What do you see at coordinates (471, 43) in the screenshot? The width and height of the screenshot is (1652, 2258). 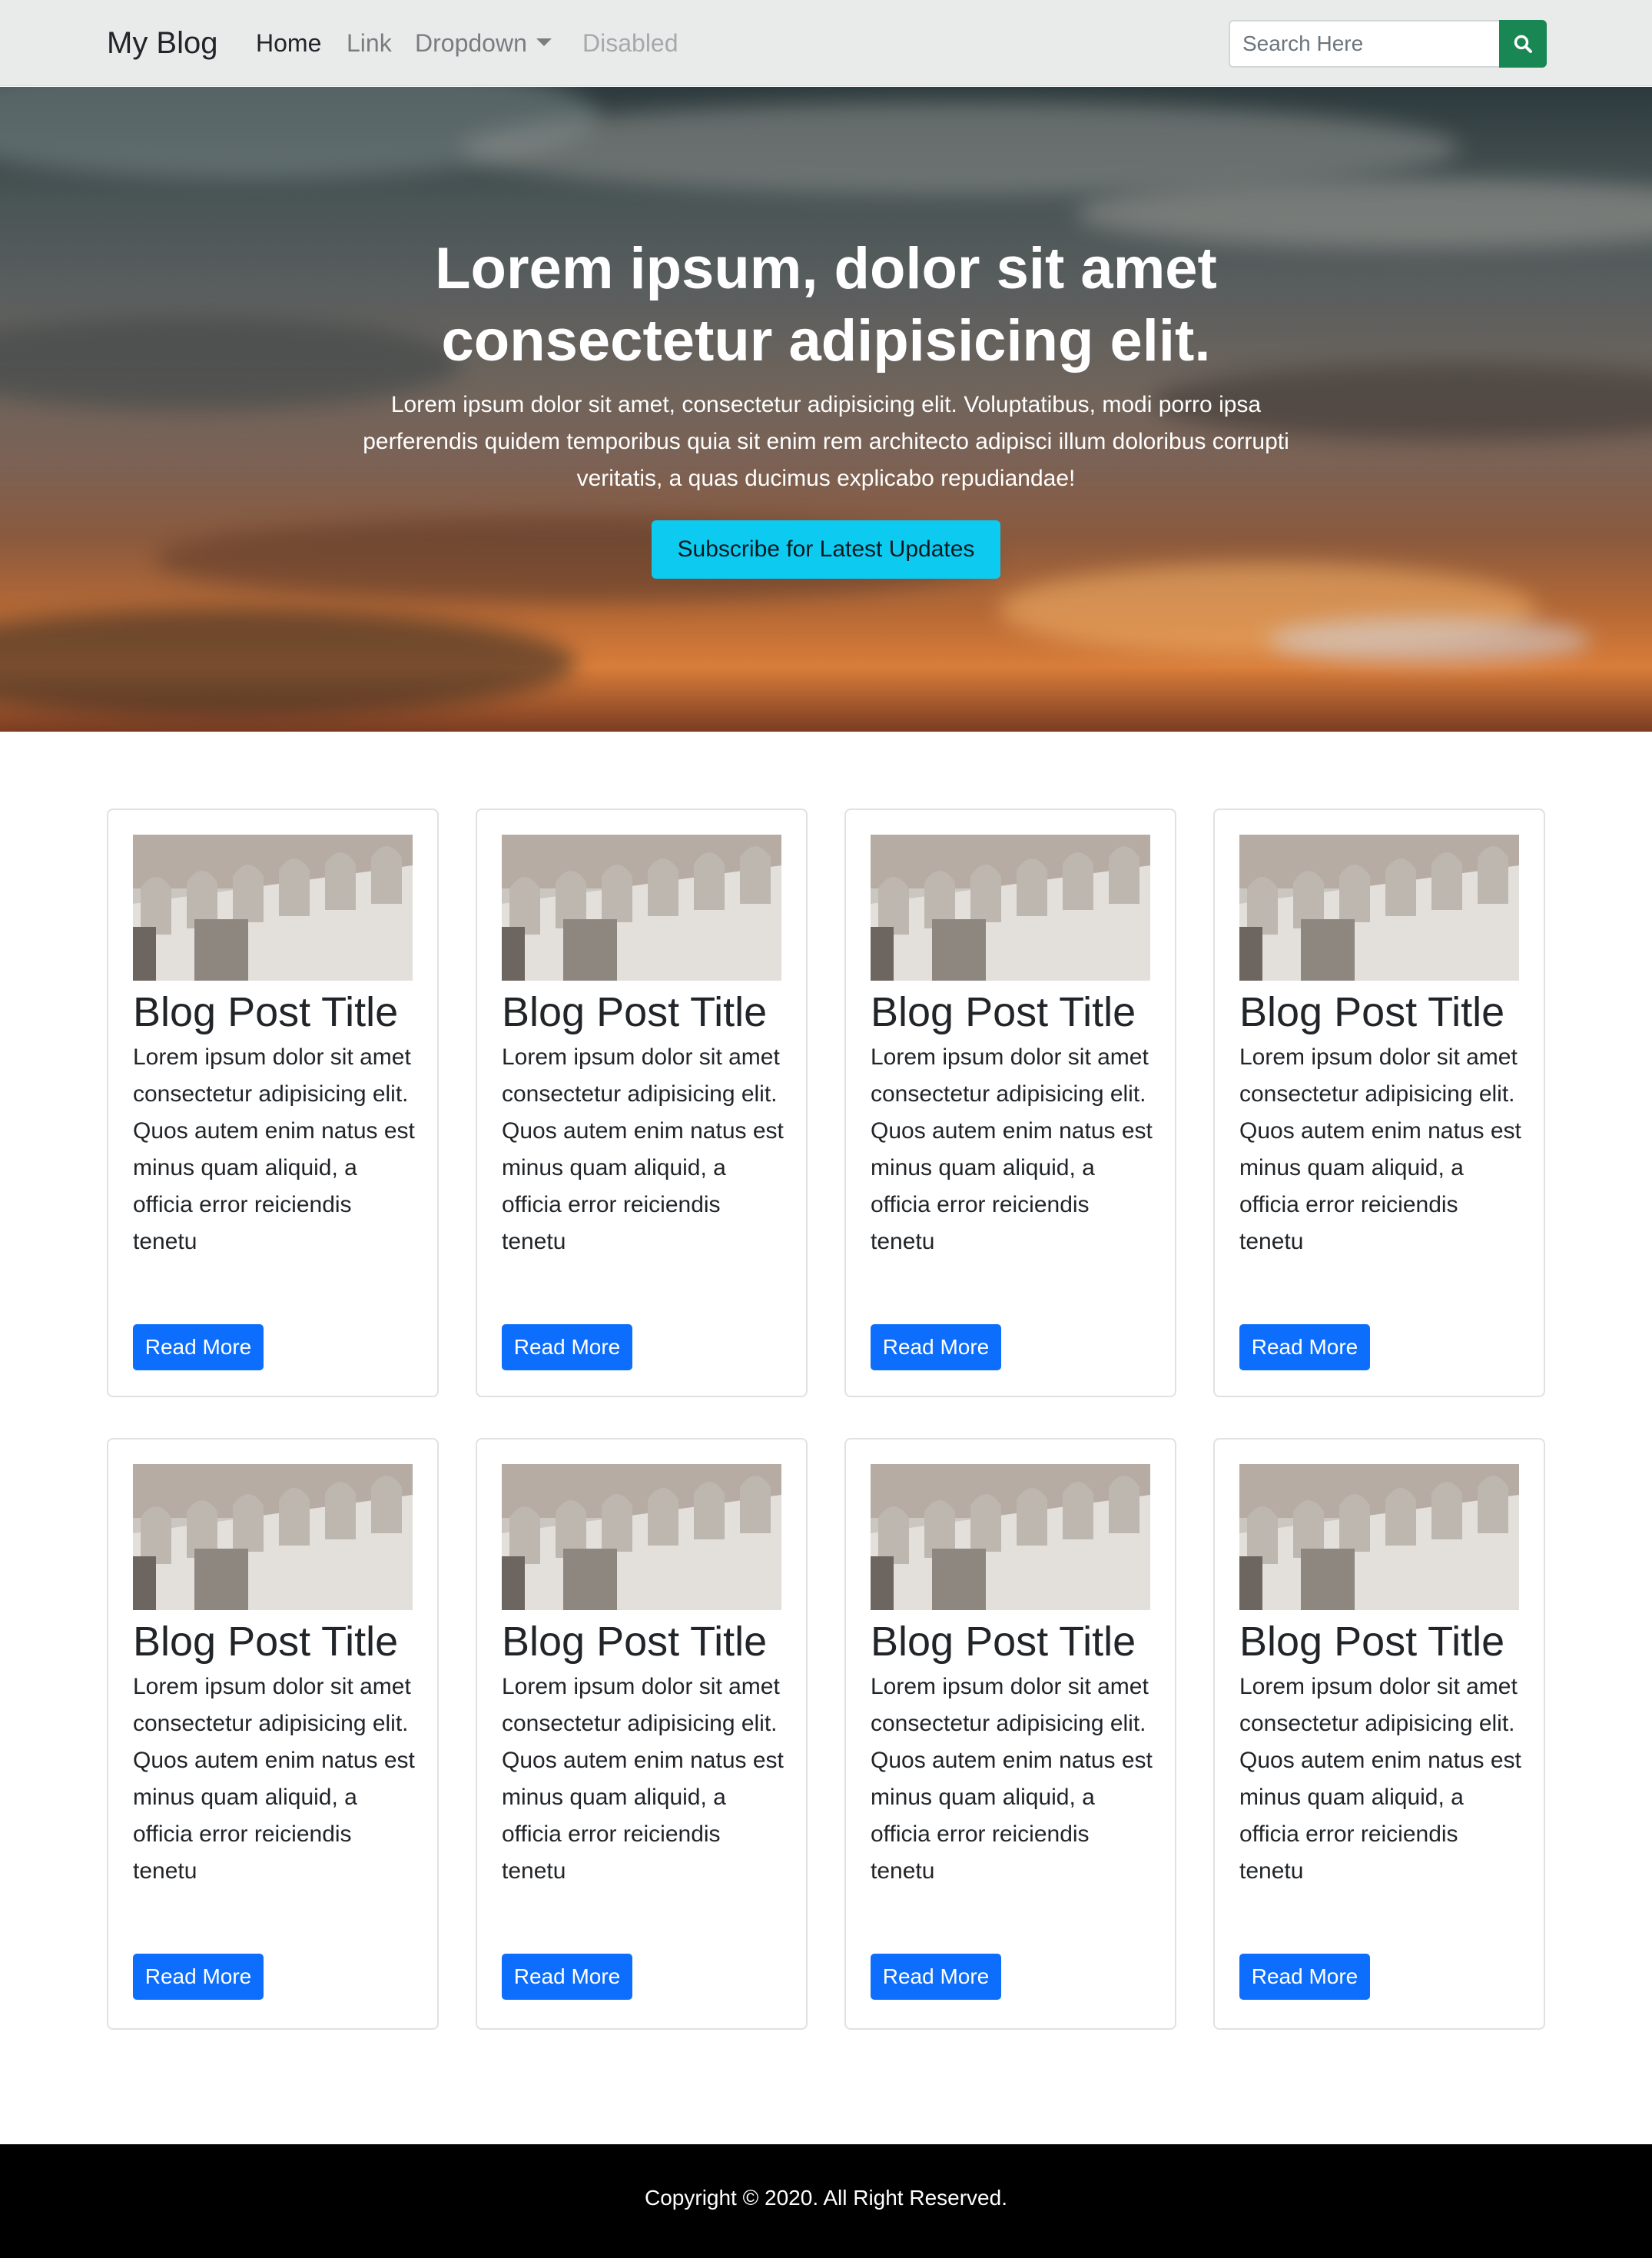 I see `nav-dropdown-label: Dropdown` at bounding box center [471, 43].